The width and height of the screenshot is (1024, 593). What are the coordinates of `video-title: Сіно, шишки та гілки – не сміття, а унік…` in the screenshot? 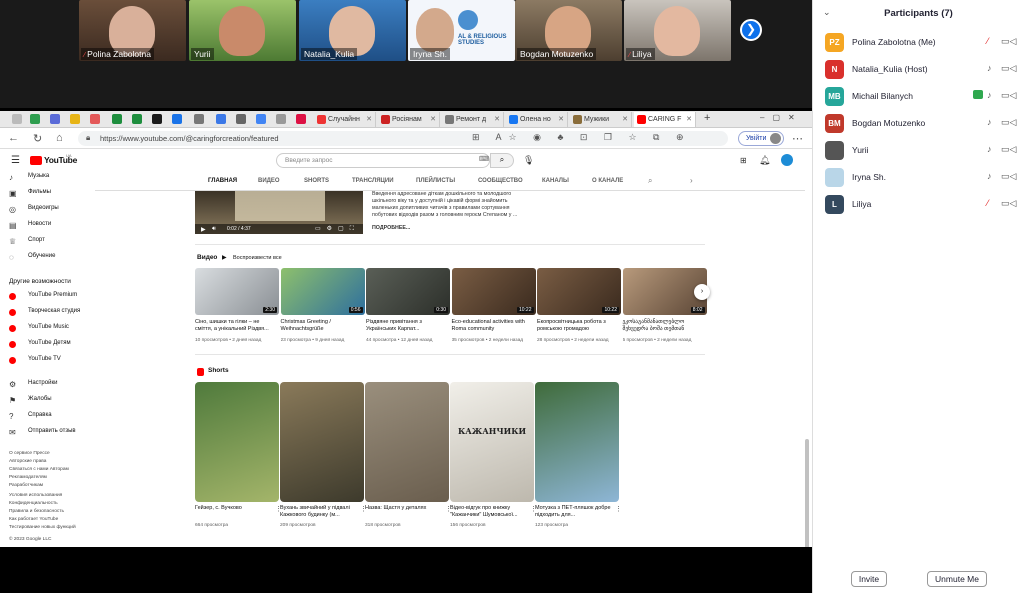 It's located at (235, 326).